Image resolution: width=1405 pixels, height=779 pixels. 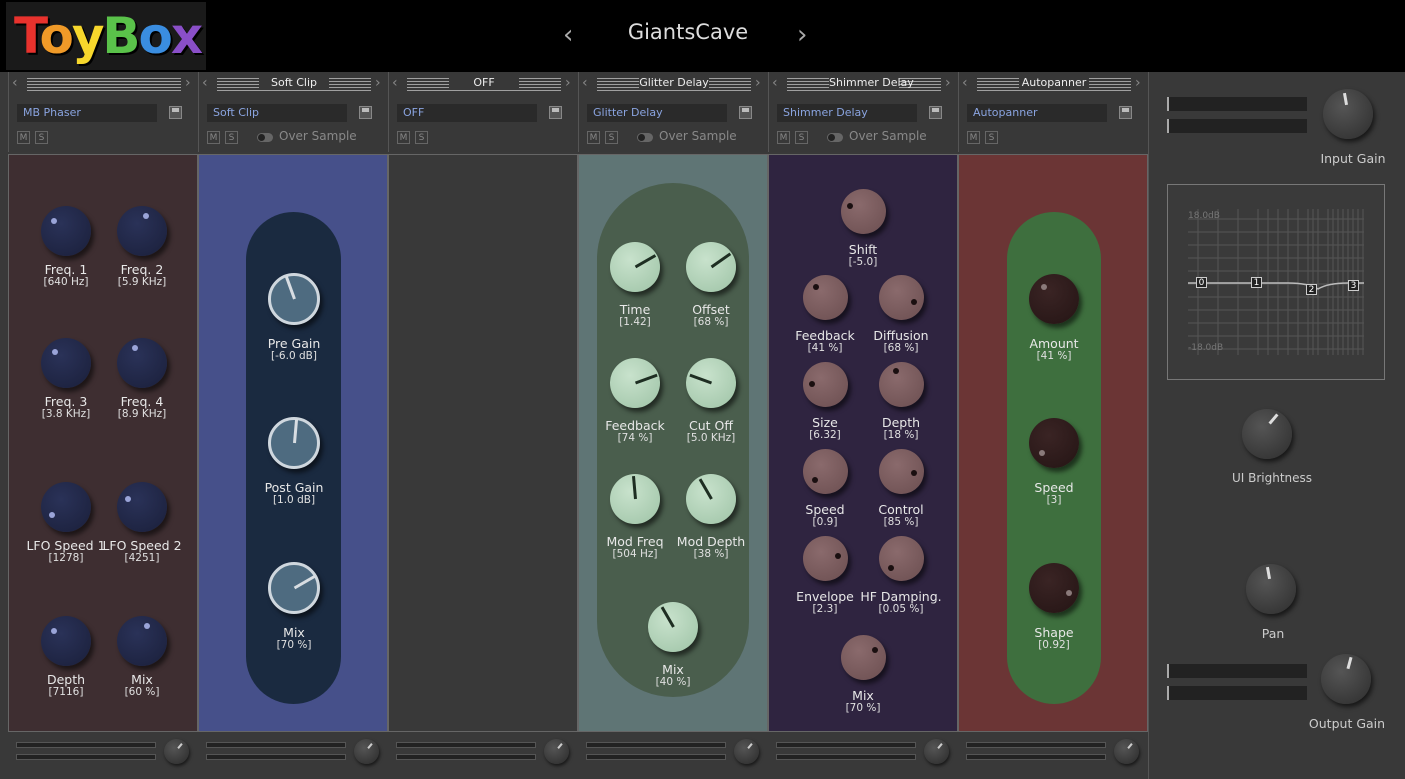 What do you see at coordinates (142, 401) in the screenshot?
I see `phaser-4-label: Freq. 4` at bounding box center [142, 401].